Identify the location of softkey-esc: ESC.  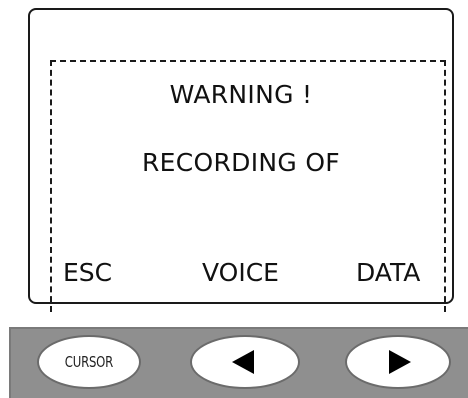
(87, 272).